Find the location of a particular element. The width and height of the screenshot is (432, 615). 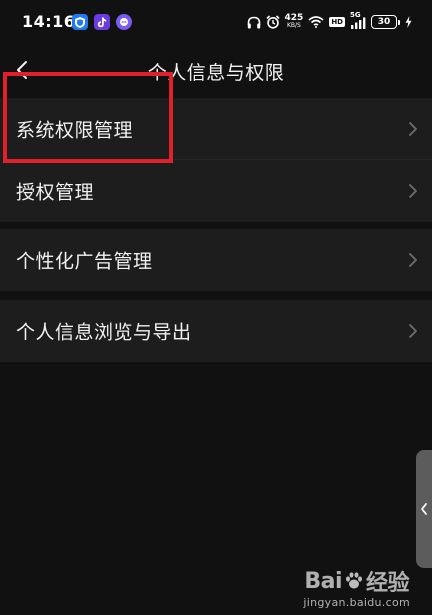

watermark-logo: Bai 经验 is located at coordinates (356, 581).